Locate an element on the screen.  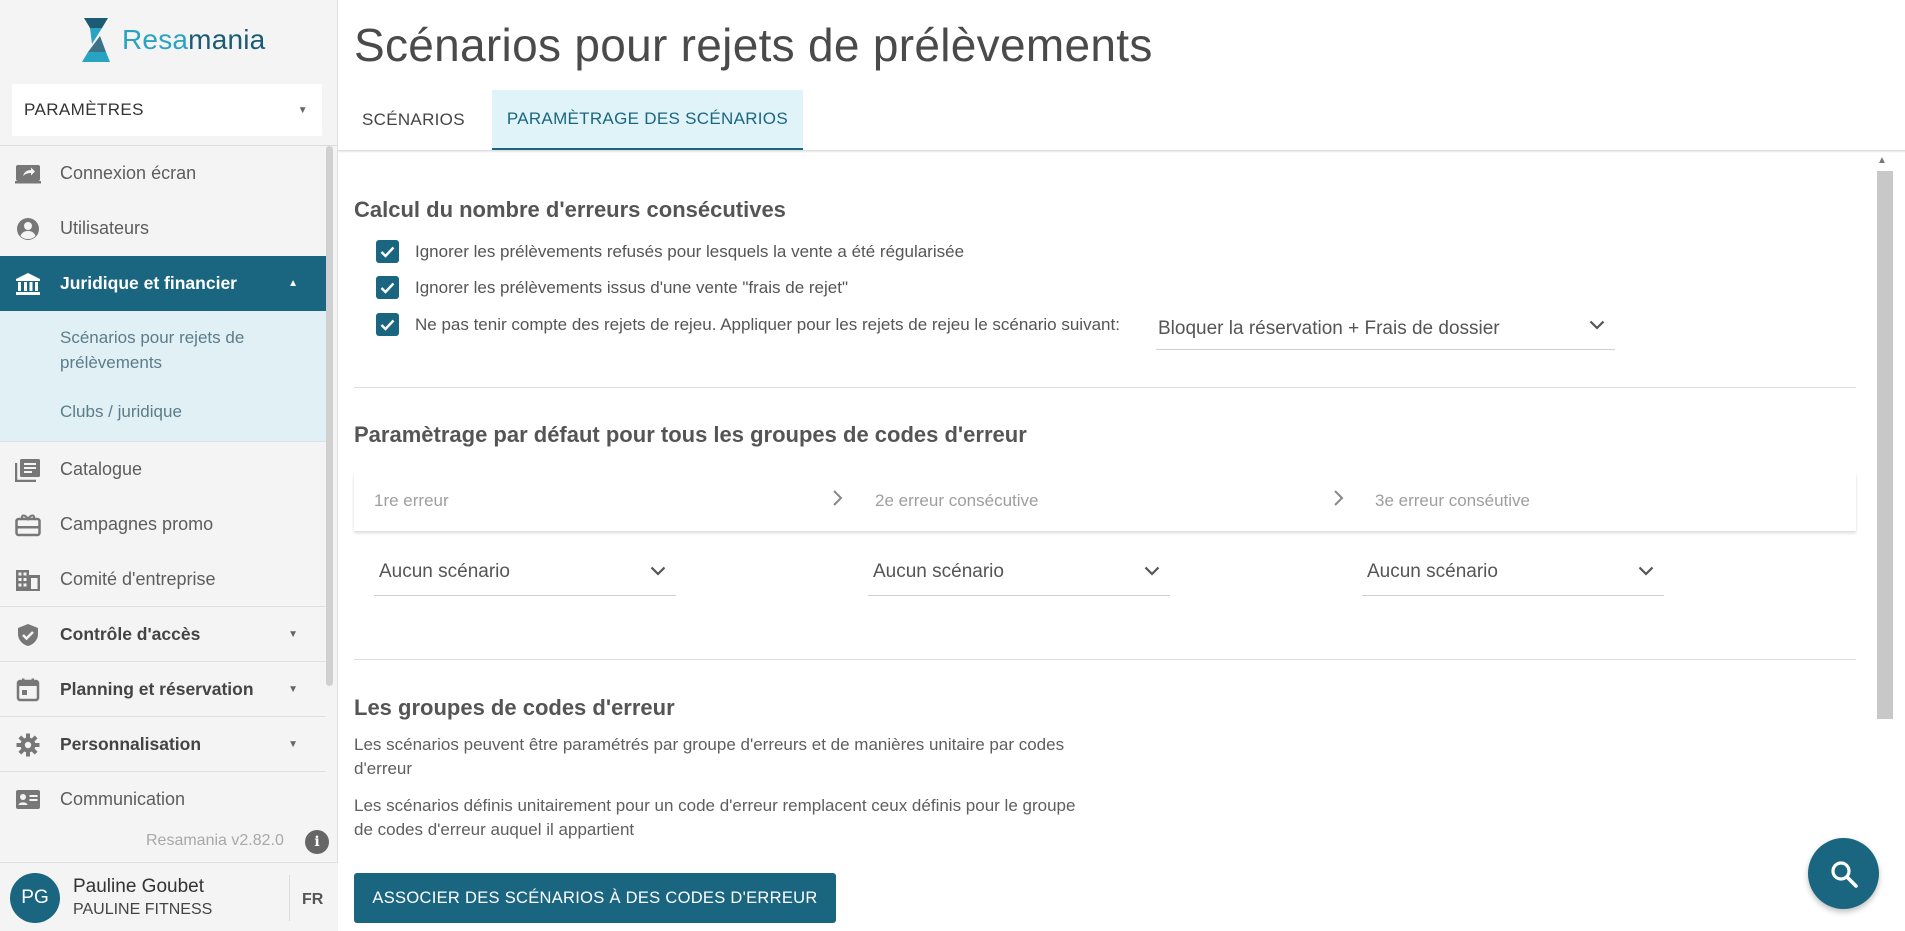
user-bar-divider is located at coordinates (289, 898).